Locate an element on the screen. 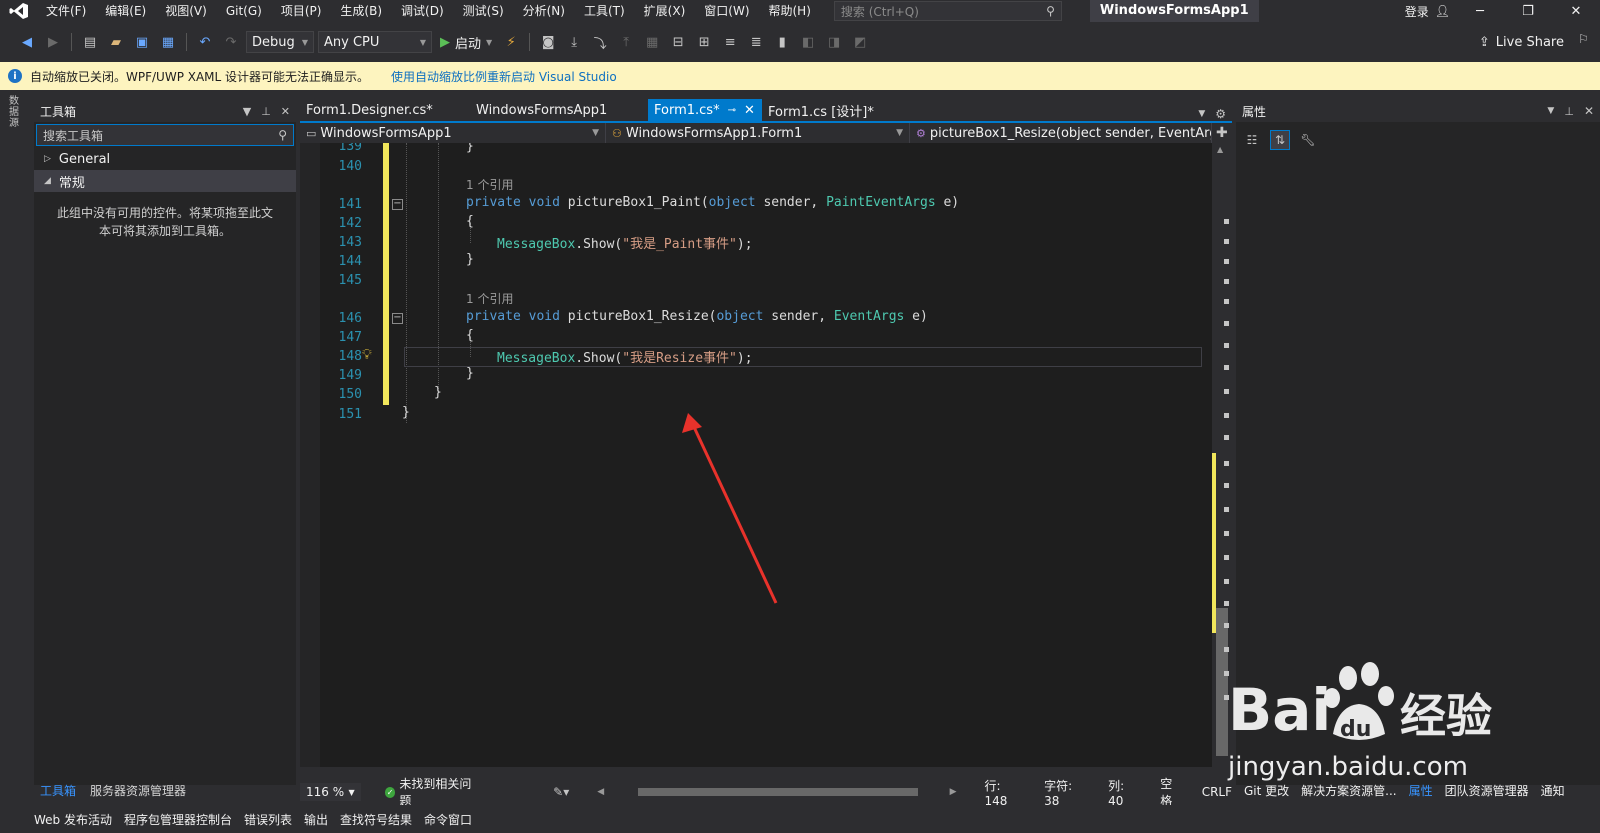  uncomment-icon: ≣ is located at coordinates (756, 42).